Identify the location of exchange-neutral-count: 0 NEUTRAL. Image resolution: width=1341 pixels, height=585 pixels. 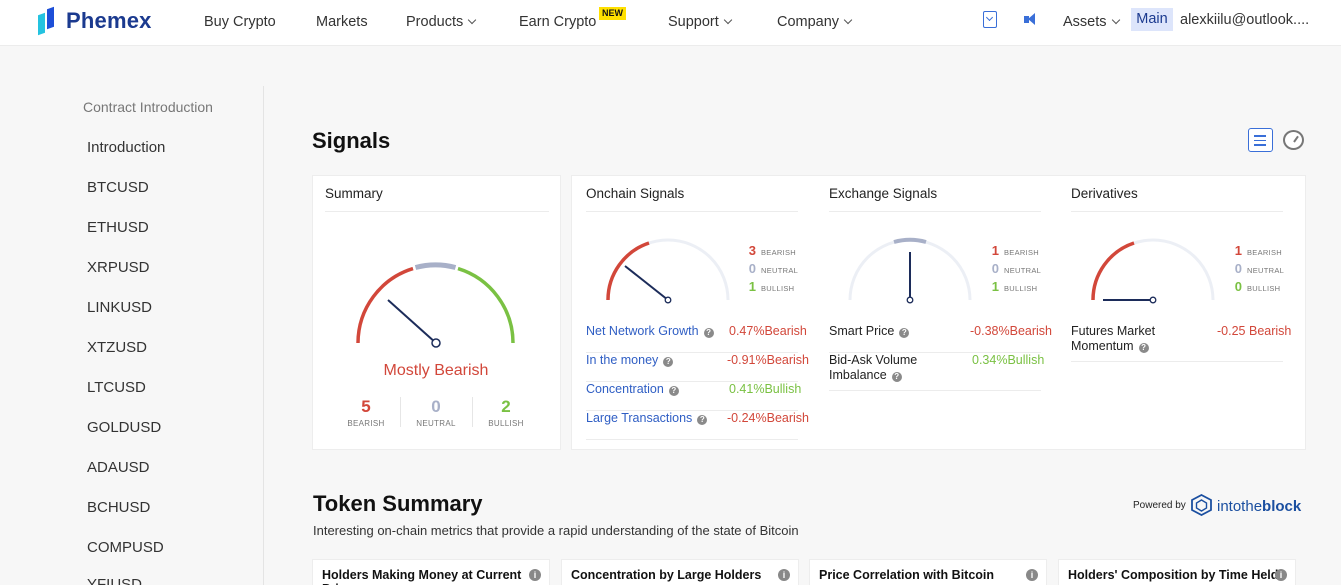
(1016, 268).